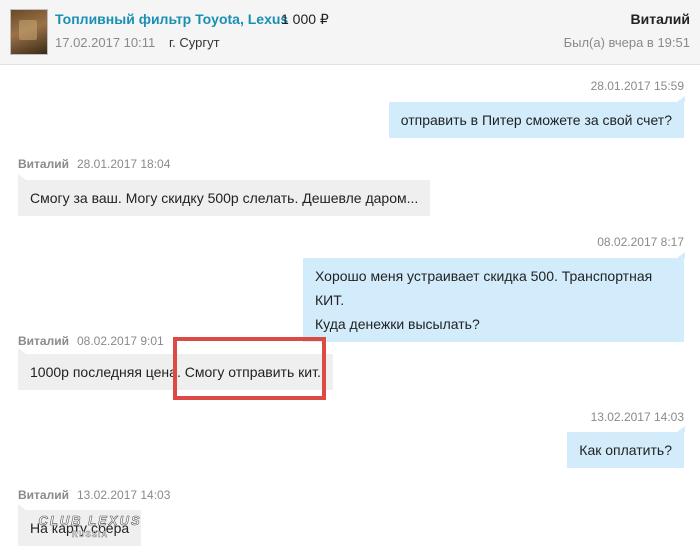 This screenshot has height=560, width=700. What do you see at coordinates (397, 324) in the screenshot?
I see `message-text: Куда денежки высылать?` at bounding box center [397, 324].